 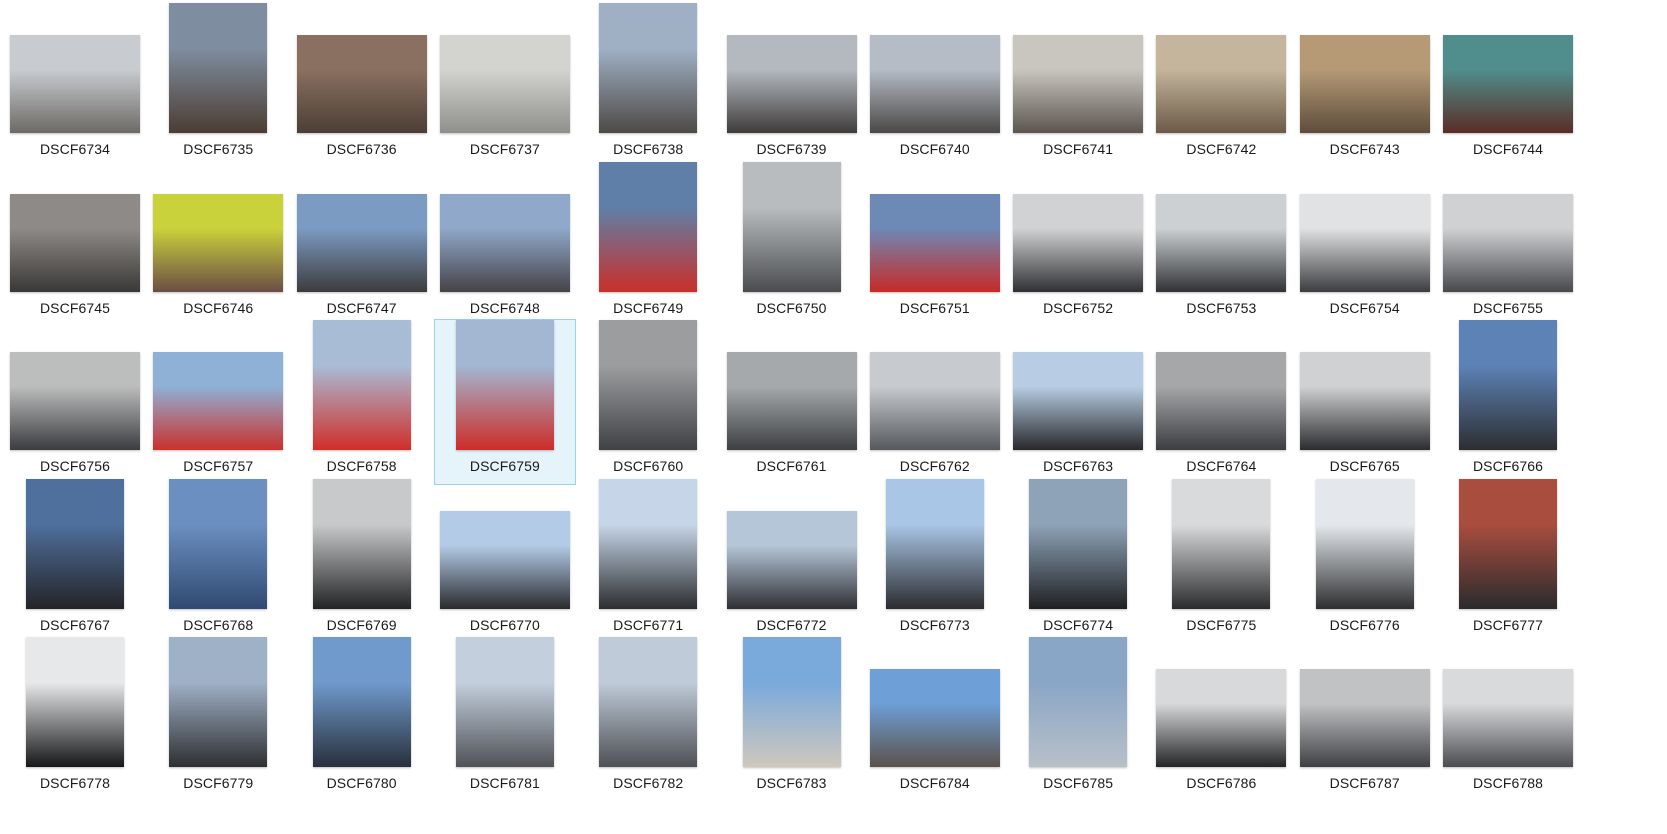 I want to click on file-item: DSCF6765, so click(x=1365, y=402).